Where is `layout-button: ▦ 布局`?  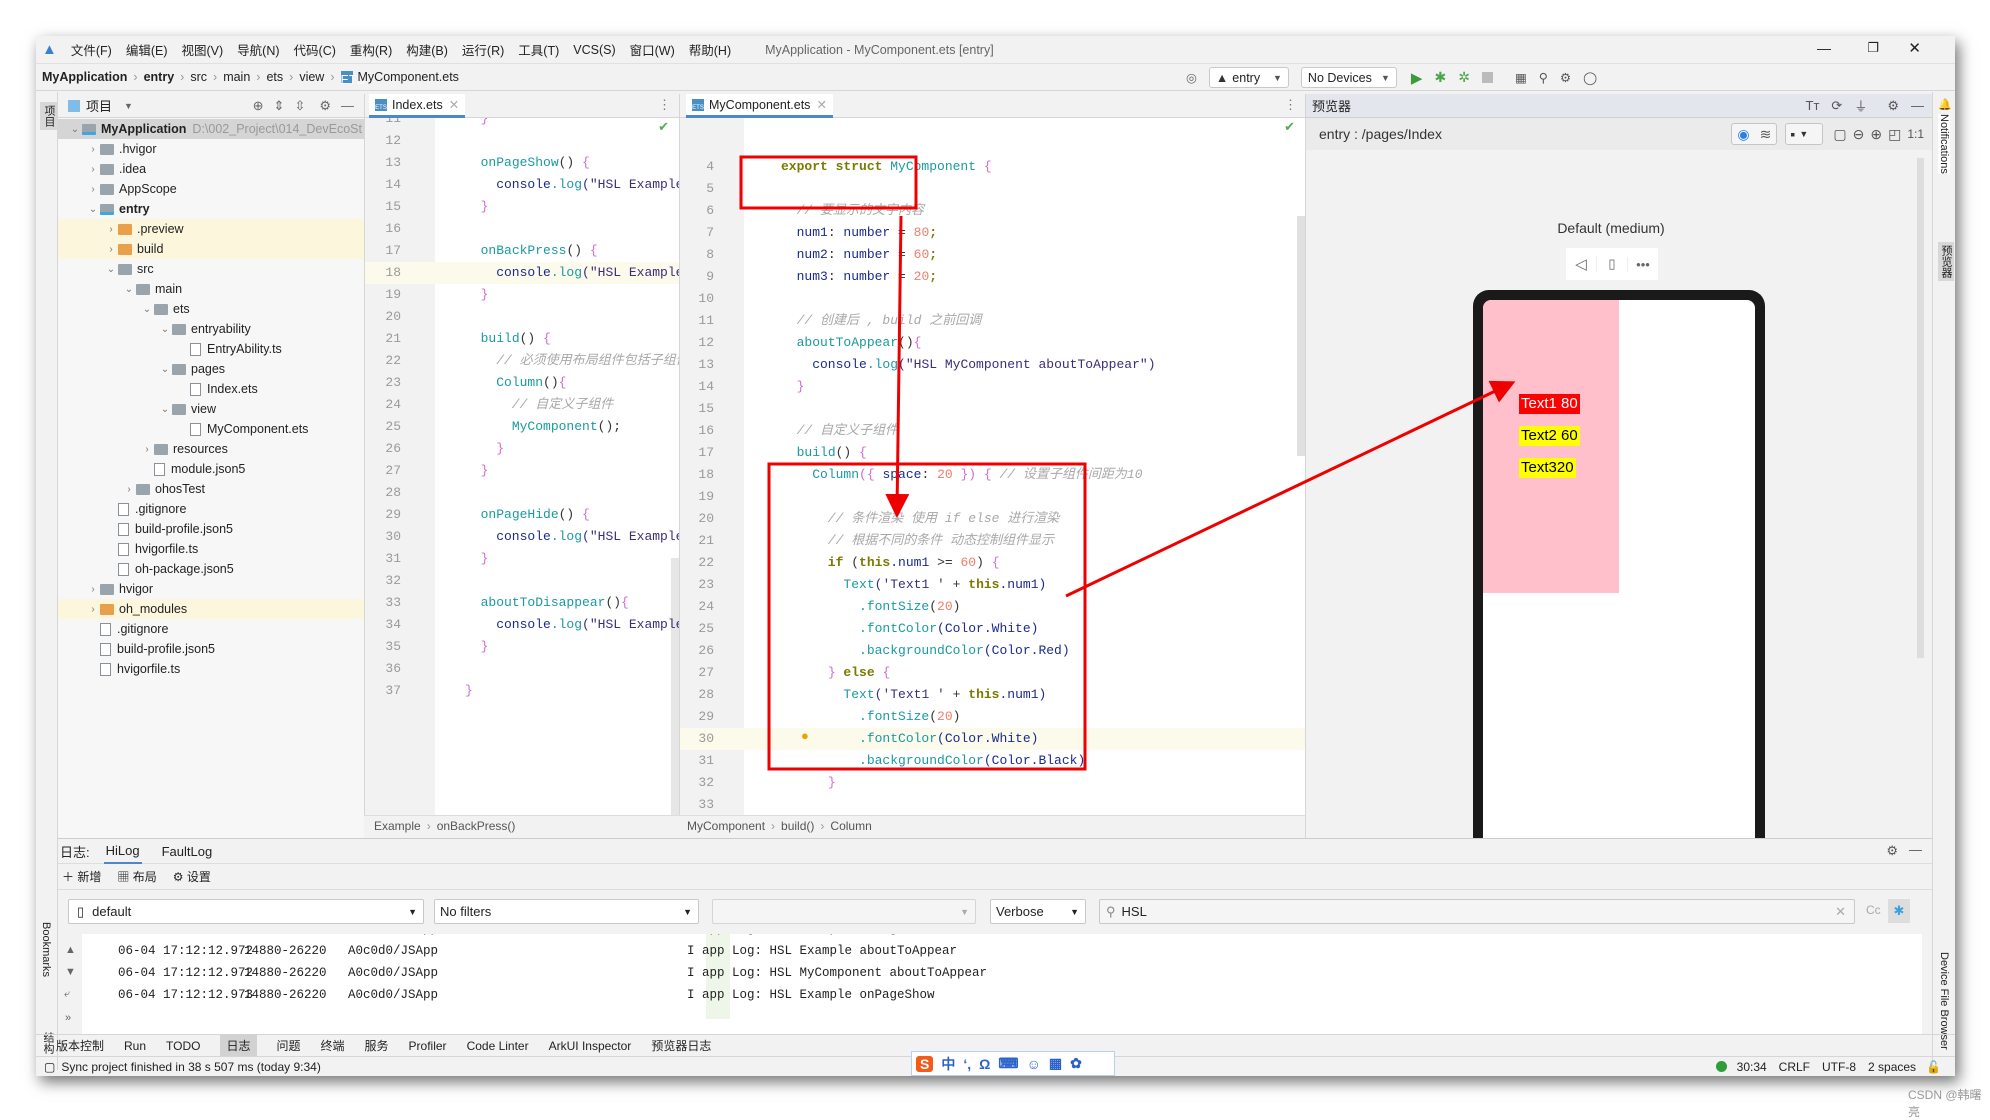
layout-button: ▦ 布局 is located at coordinates (136, 876).